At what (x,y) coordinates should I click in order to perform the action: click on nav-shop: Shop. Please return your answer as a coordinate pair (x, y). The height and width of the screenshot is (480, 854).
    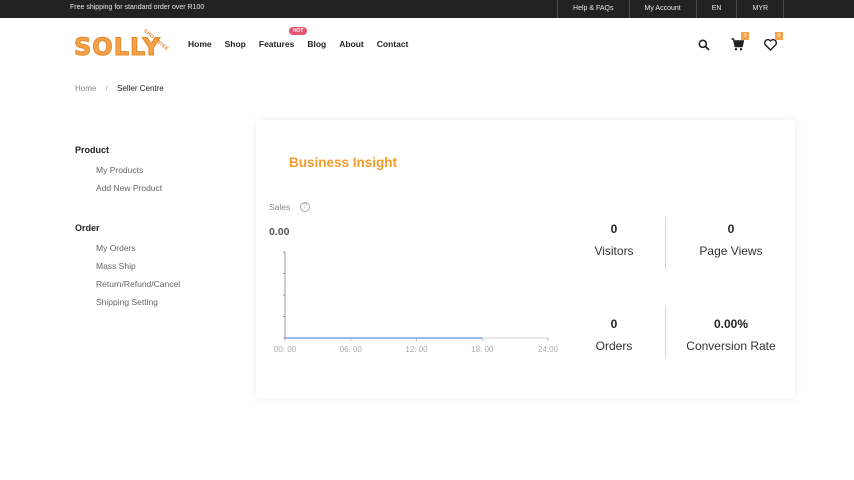
    Looking at the image, I should click on (235, 44).